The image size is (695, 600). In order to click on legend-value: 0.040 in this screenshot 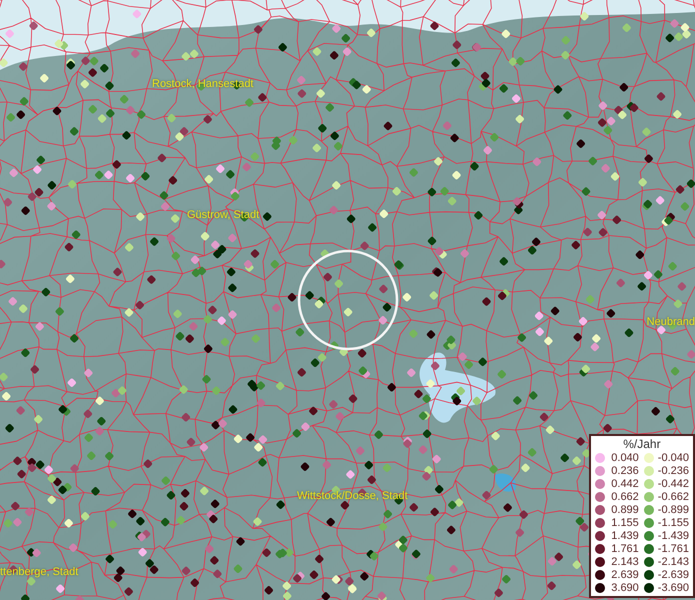, I will do `click(624, 458)`.